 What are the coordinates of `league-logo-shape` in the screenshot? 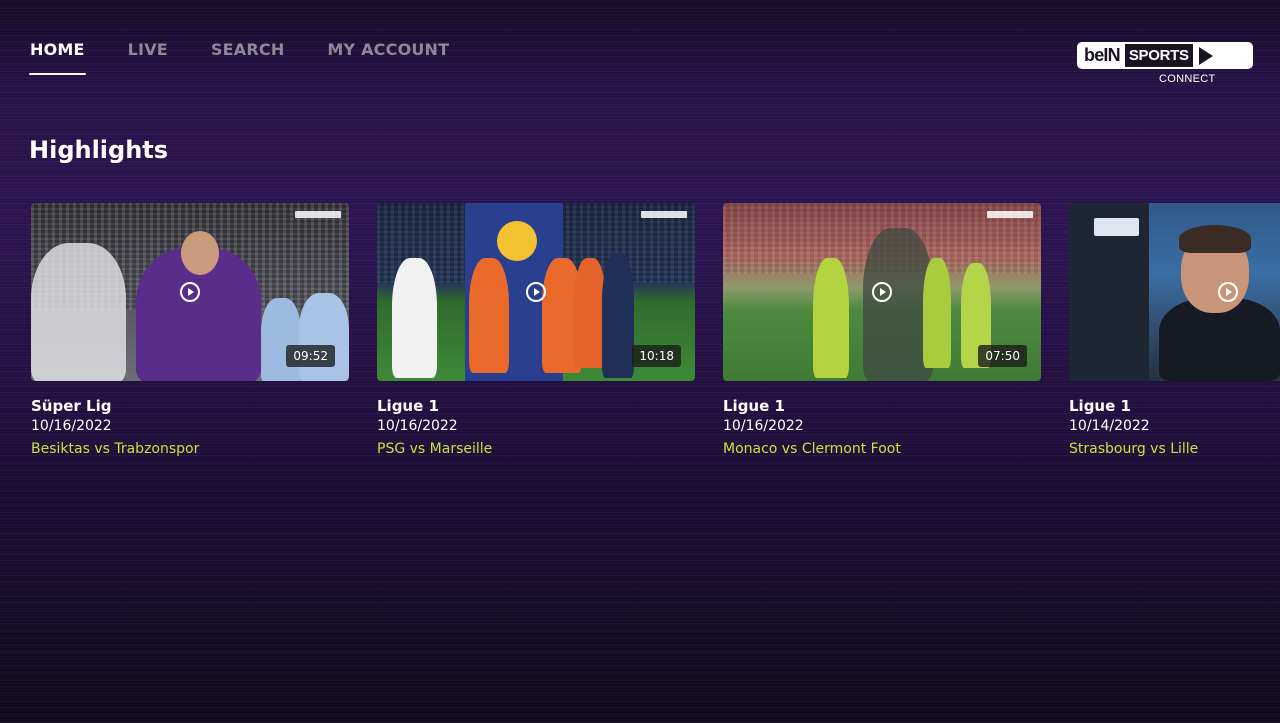 It's located at (517, 241).